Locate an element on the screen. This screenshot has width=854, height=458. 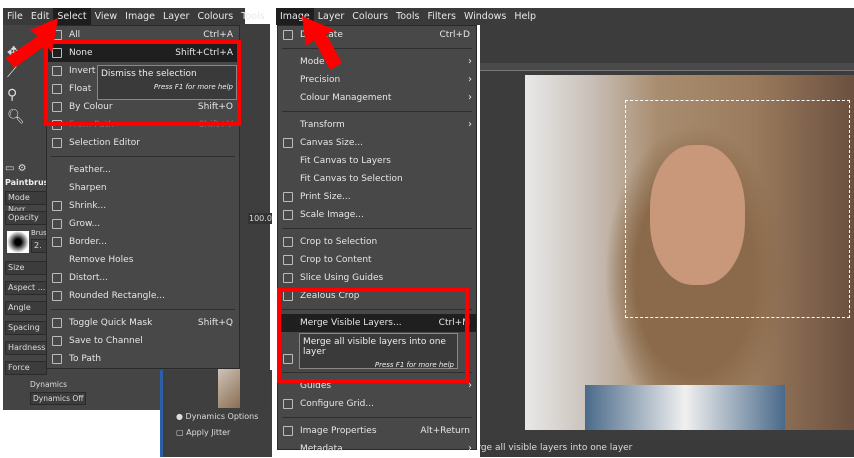
arrow-select is located at coordinates (32, 43).